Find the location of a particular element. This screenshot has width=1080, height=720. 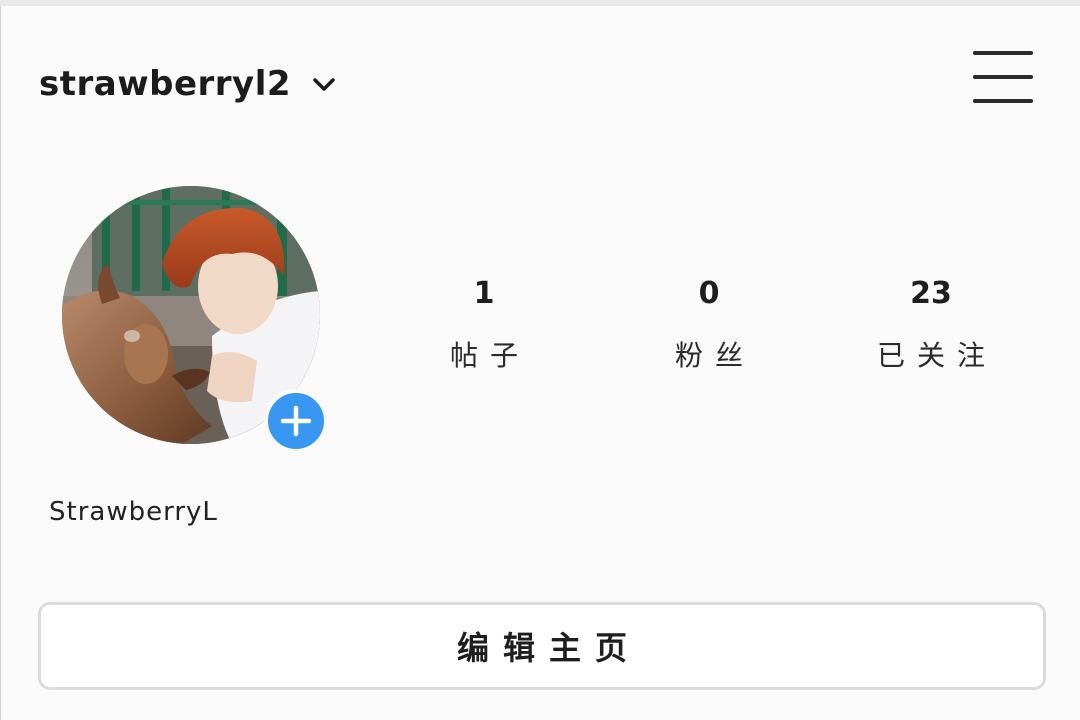

account-switcher: strawberryl2 is located at coordinates (188, 84).